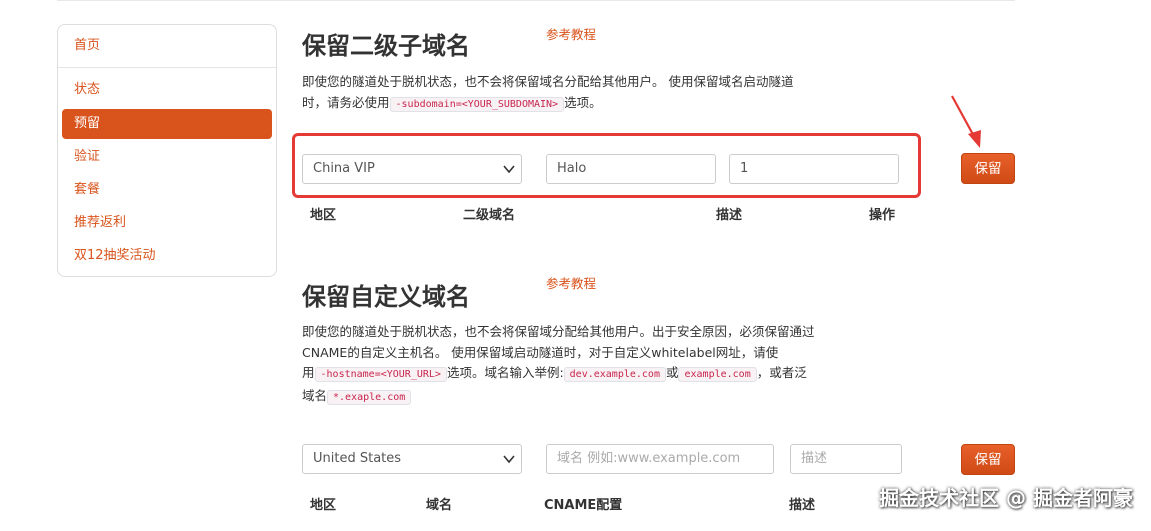  I want to click on custom-desc-line4: 域名 *.exaple.com, so click(612, 397).